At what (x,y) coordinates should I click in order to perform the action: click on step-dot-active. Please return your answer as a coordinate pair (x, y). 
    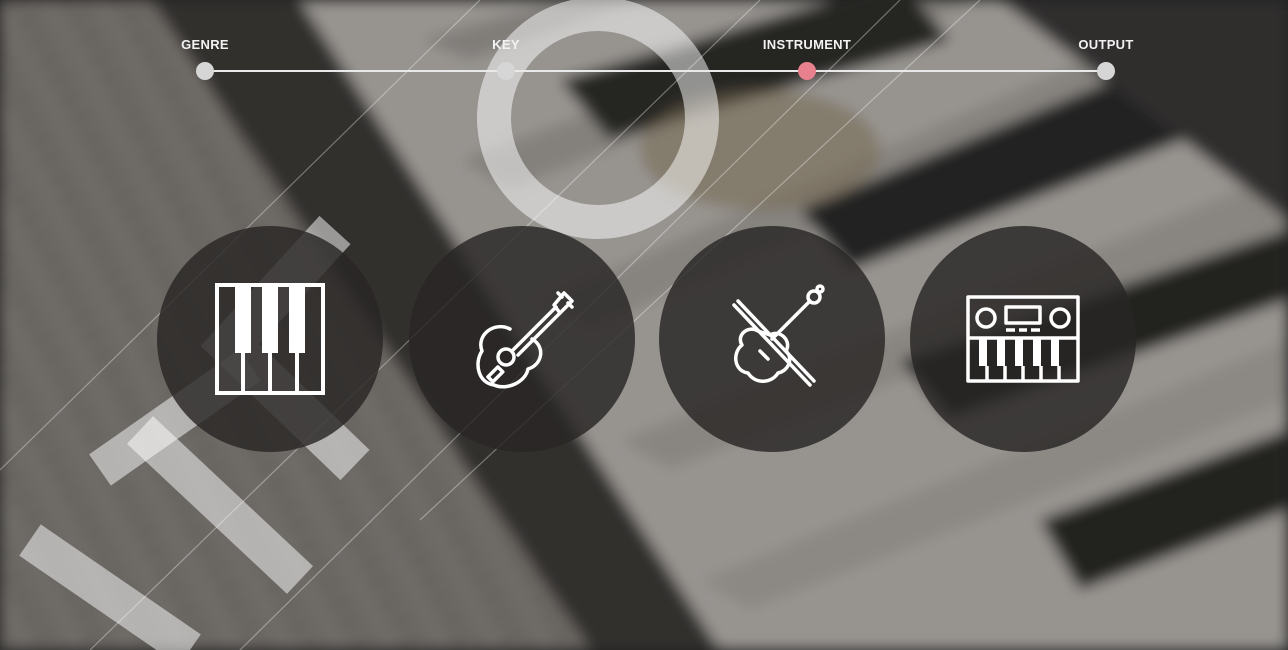
    Looking at the image, I should click on (807, 71).